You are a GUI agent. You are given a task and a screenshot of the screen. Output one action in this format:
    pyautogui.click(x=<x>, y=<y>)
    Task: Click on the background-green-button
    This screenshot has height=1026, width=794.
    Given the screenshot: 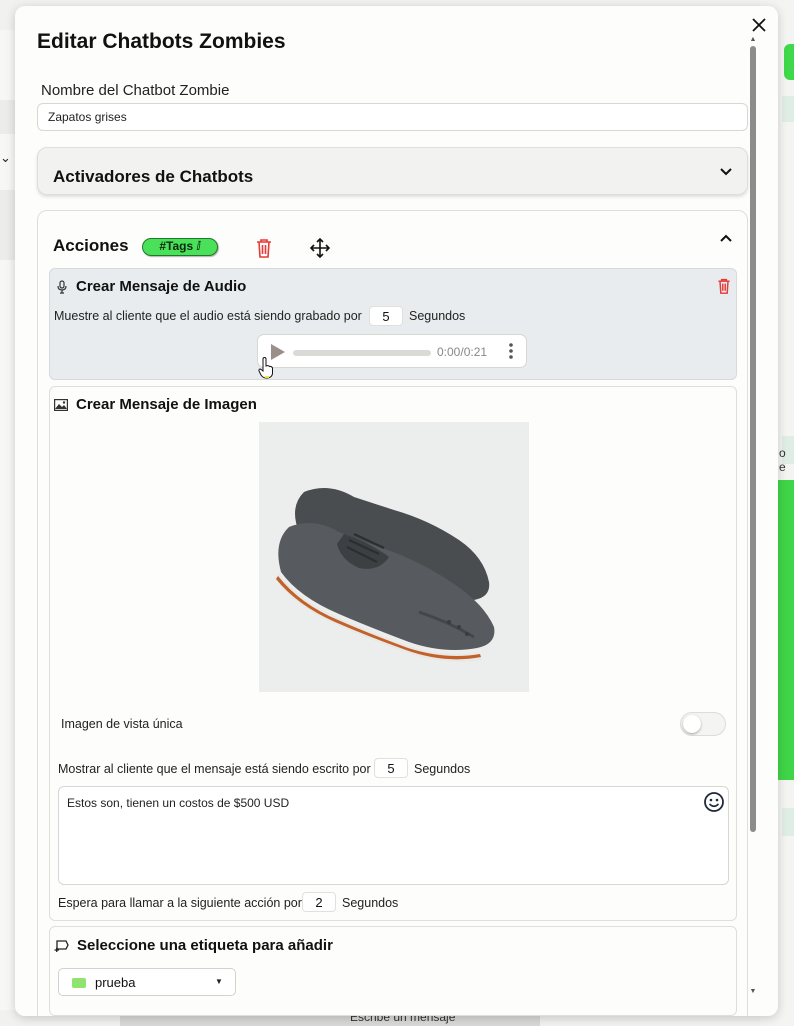 What is the action you would take?
    pyautogui.click(x=789, y=62)
    